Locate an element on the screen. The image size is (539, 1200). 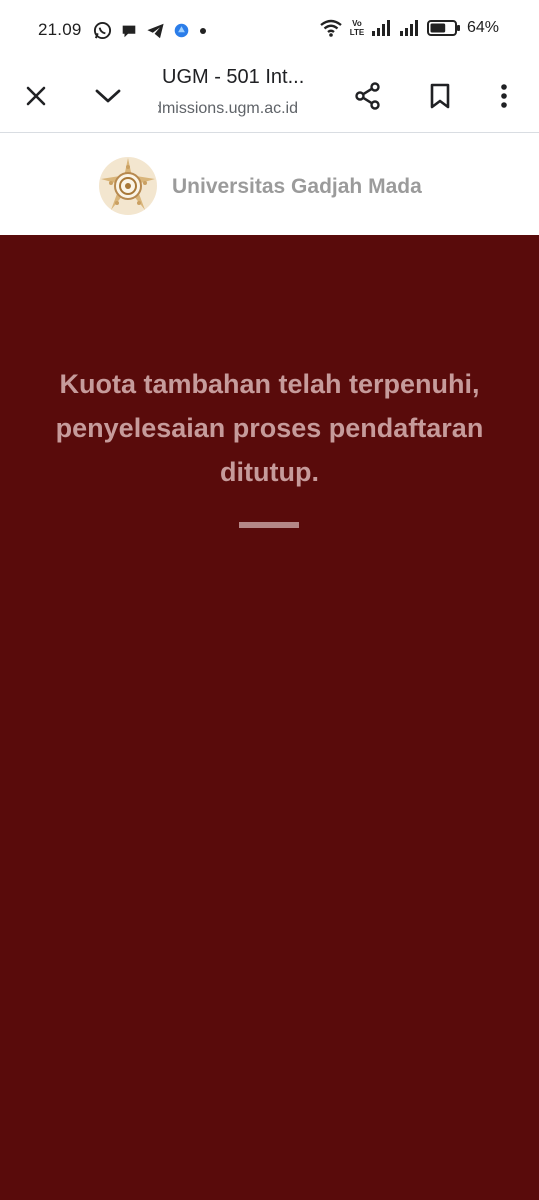
status-time: 21.09 is located at coordinates (60, 29).